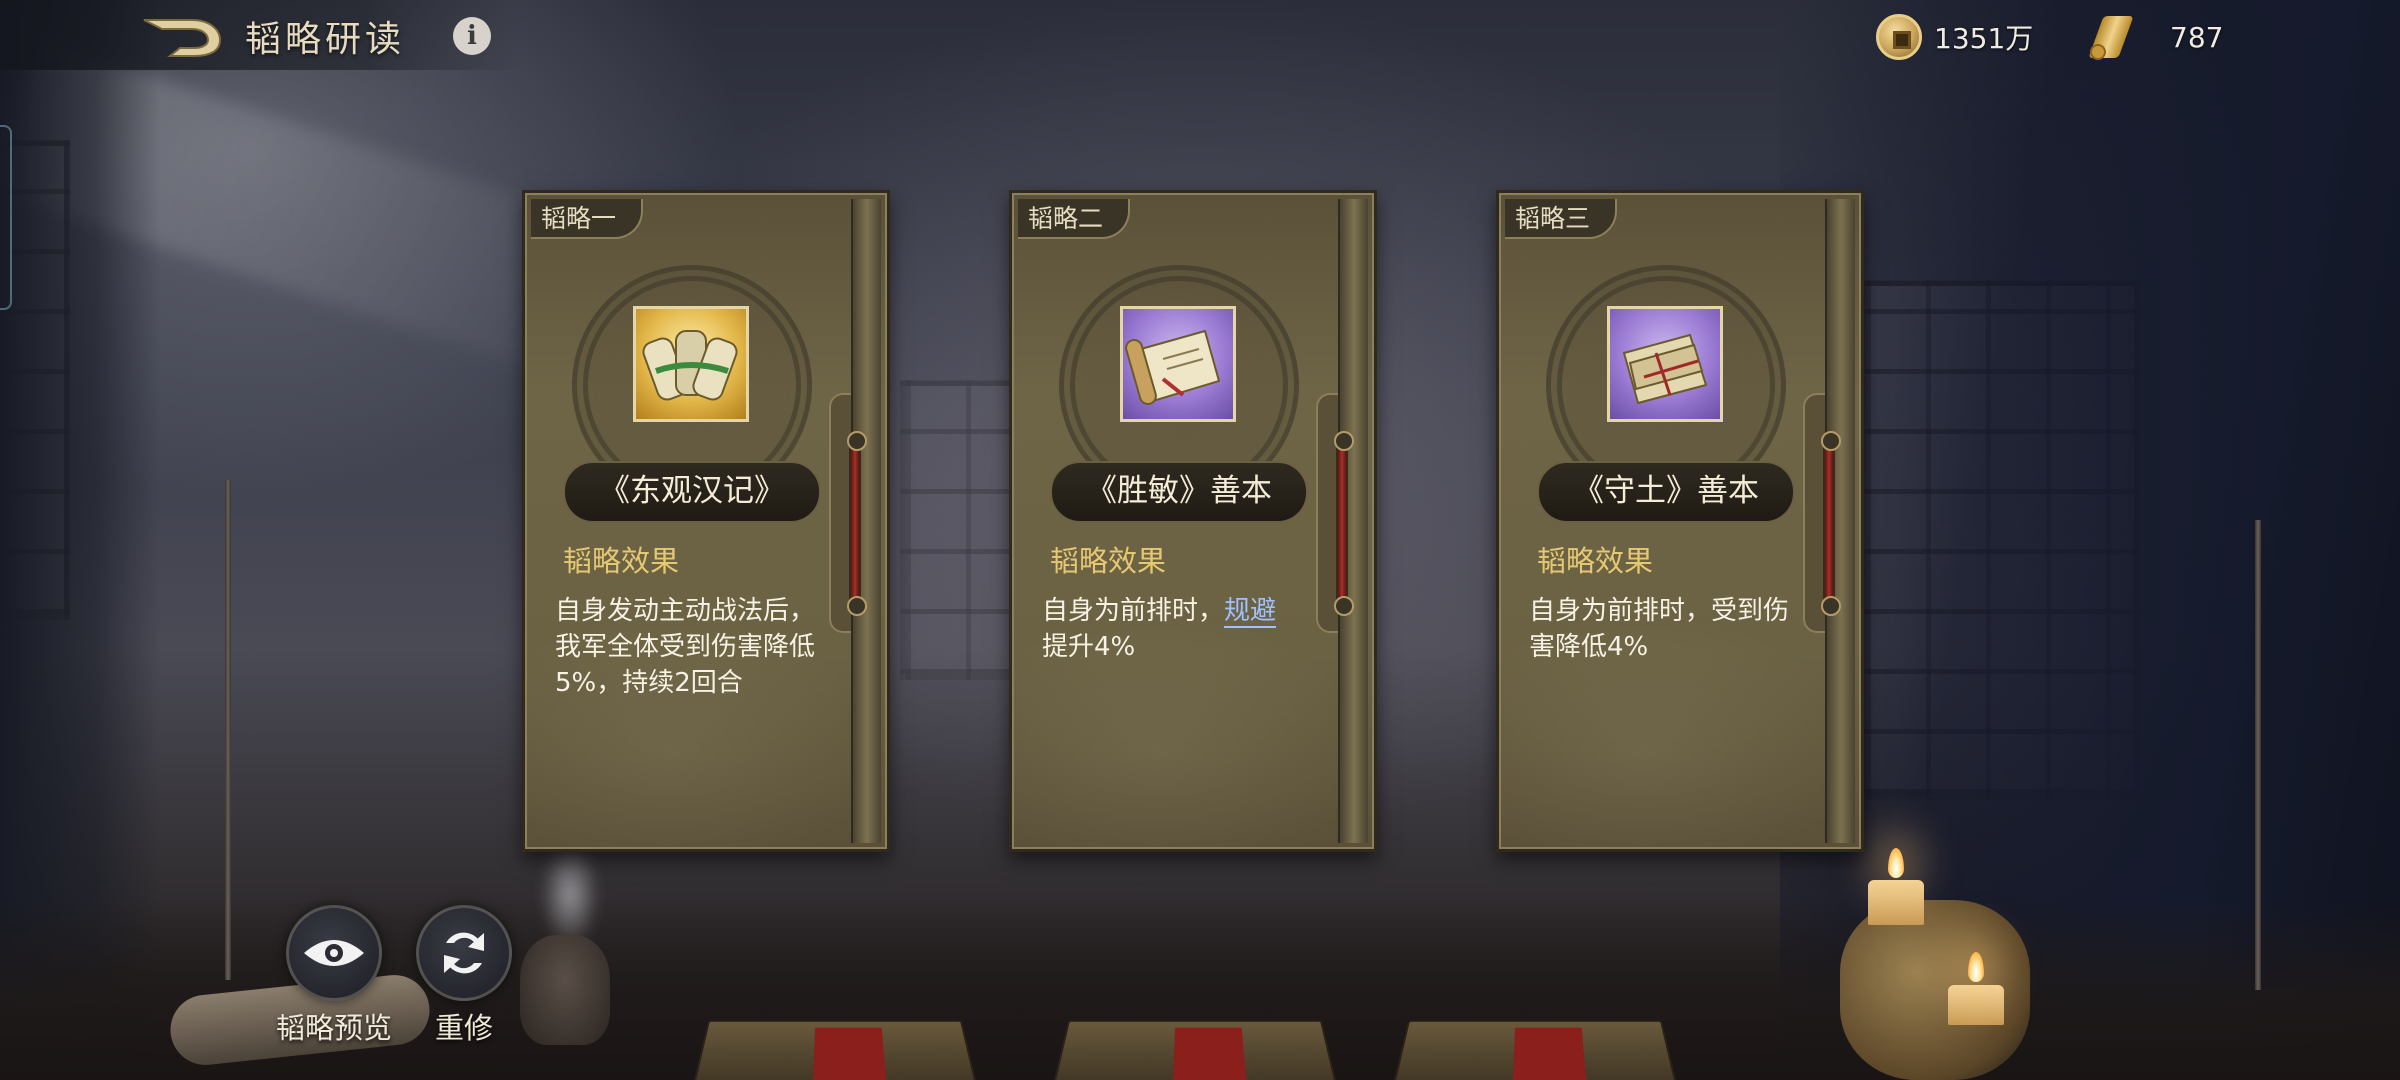  Describe the element at coordinates (587, 219) in the screenshot. I see `card-tag: 韬略一` at that location.